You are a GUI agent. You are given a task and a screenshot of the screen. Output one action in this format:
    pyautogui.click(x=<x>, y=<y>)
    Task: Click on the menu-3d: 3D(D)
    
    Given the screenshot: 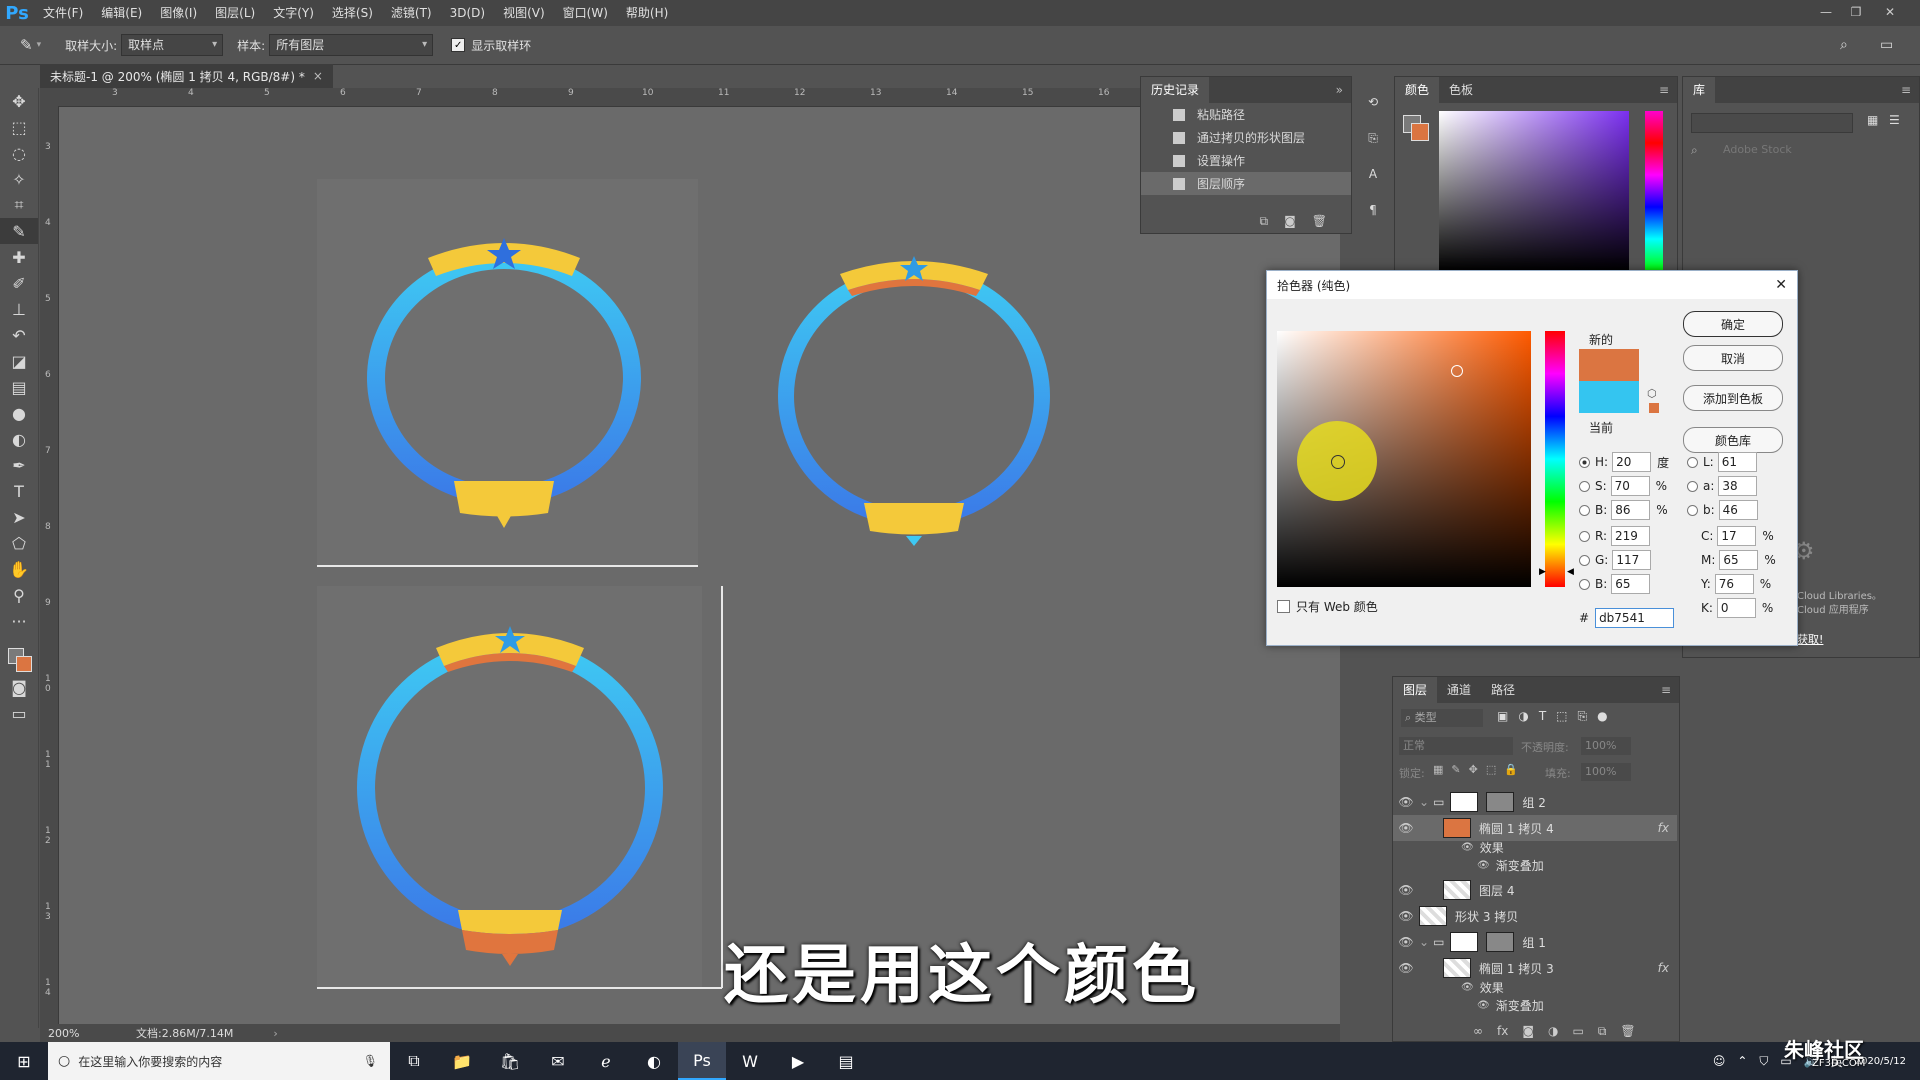 What is the action you would take?
    pyautogui.click(x=467, y=13)
    